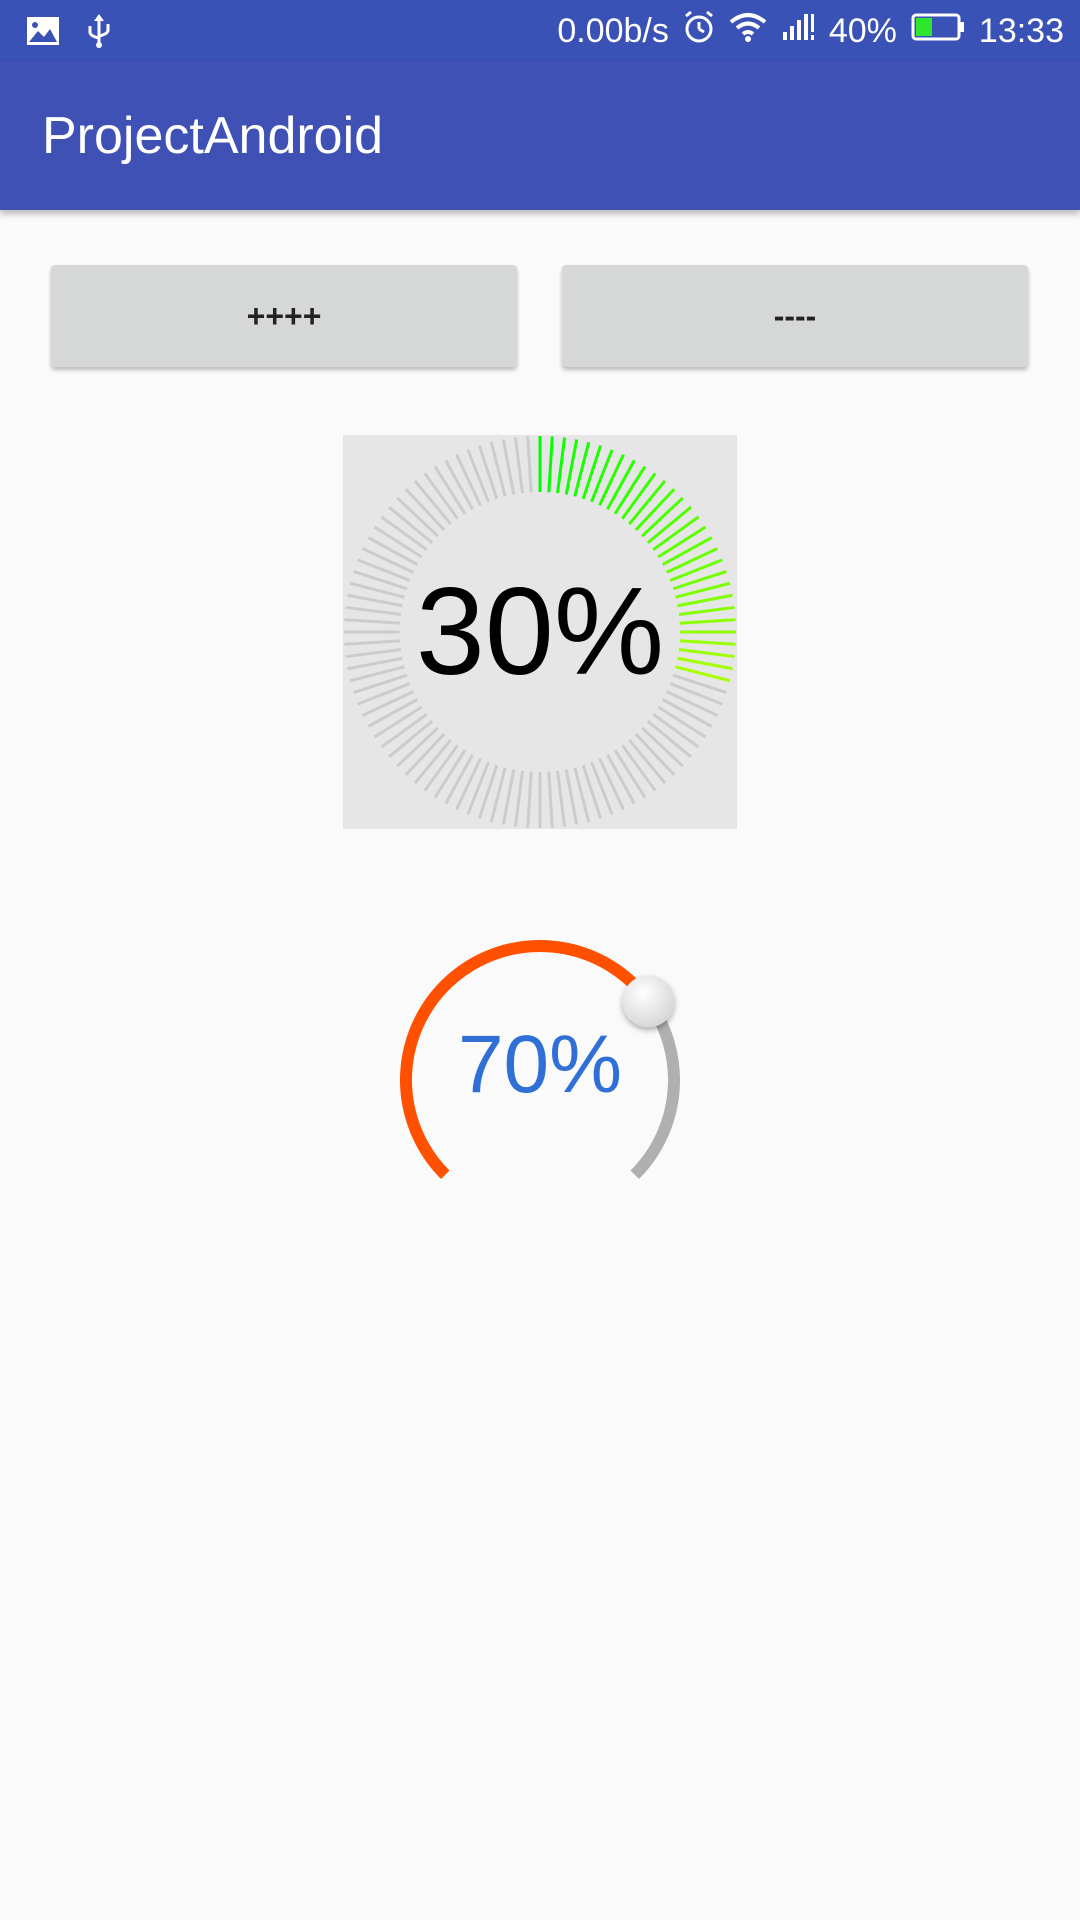 This screenshot has width=1080, height=1920. I want to click on clock: 13:33, so click(1021, 30).